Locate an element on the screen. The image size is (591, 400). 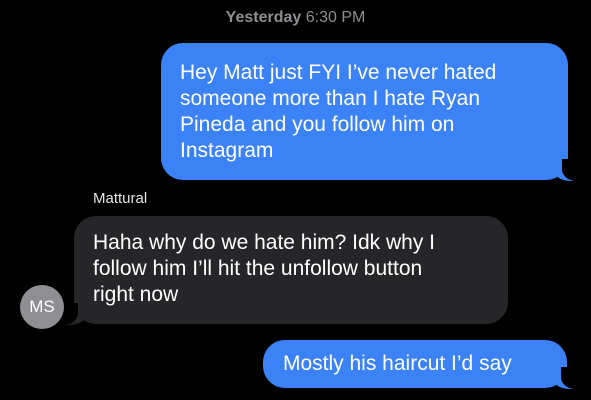
timestamp-day: Yesterday is located at coordinates (263, 17).